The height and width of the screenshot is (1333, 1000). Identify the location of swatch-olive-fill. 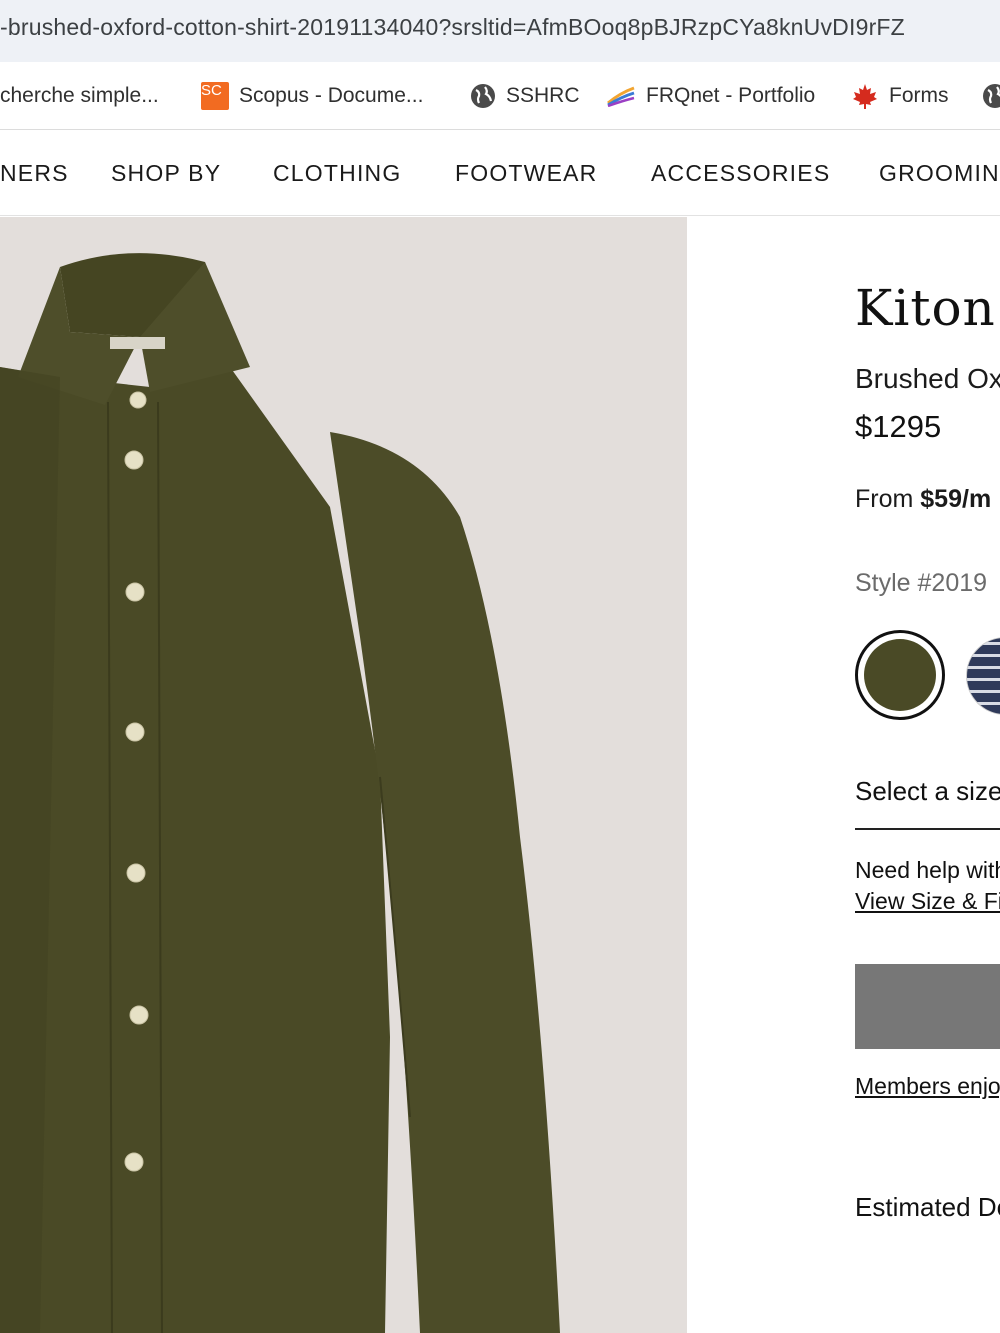
(900, 675).